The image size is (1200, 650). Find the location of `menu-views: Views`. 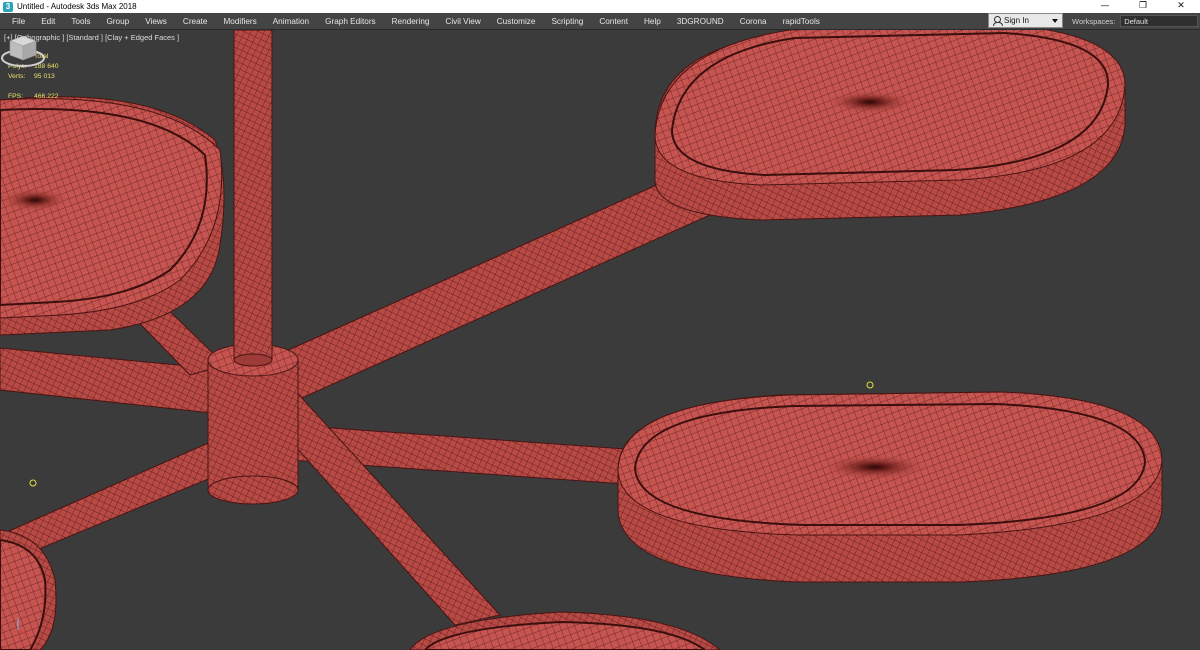

menu-views: Views is located at coordinates (156, 21).